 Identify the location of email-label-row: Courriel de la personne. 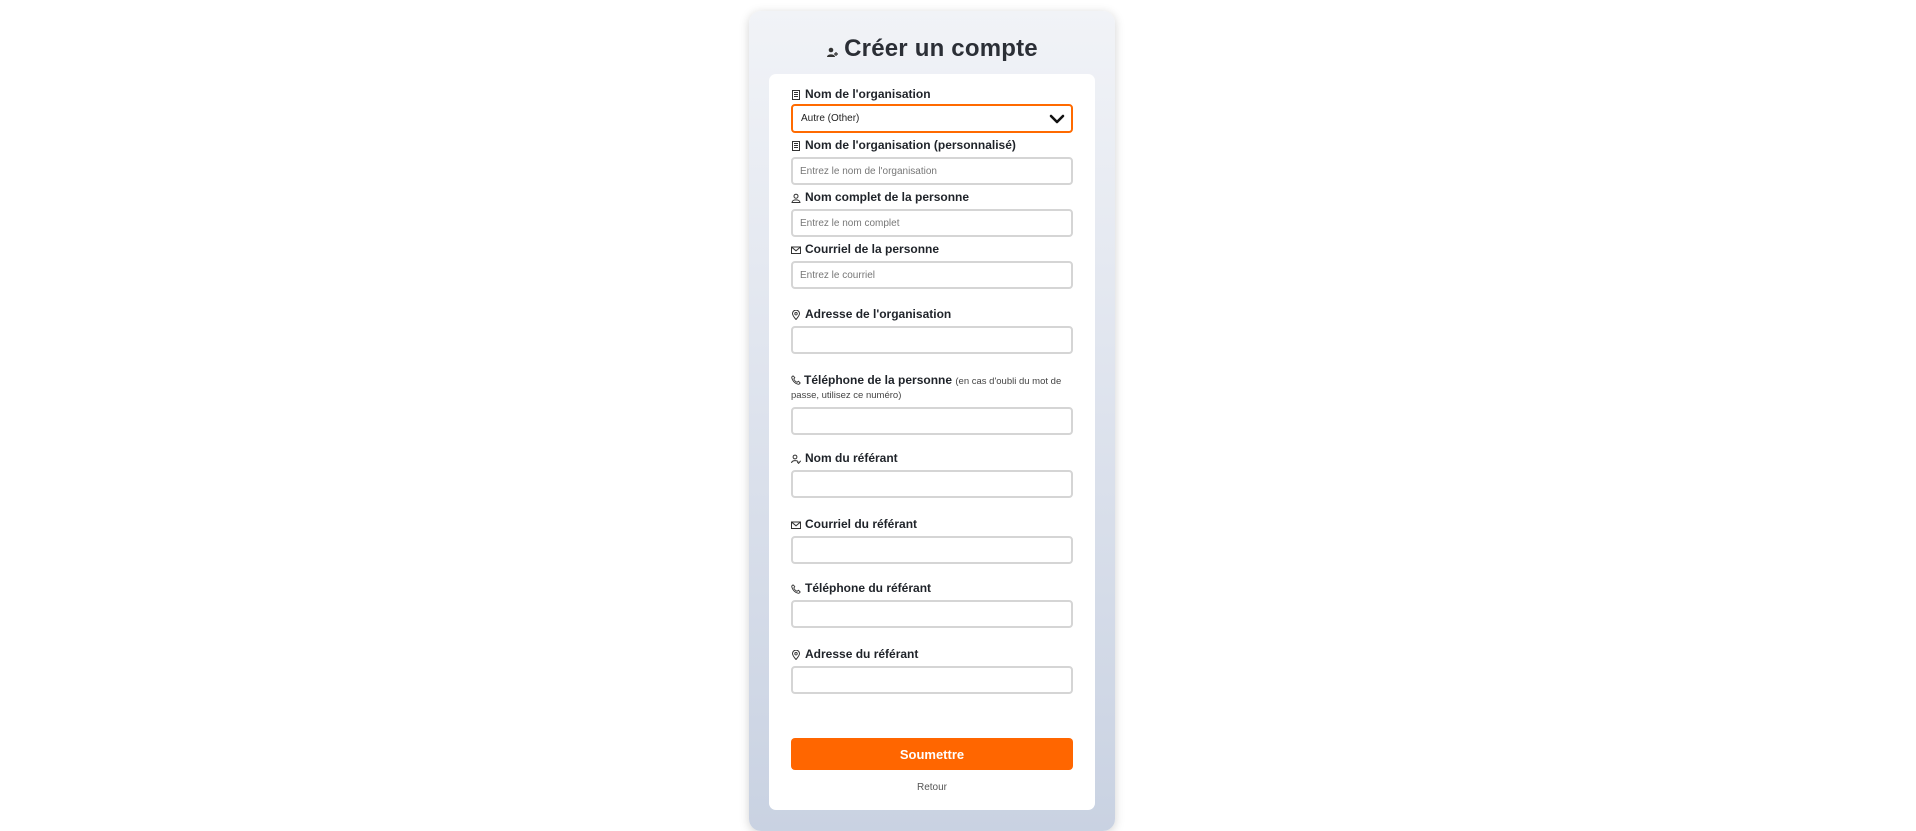
(932, 249).